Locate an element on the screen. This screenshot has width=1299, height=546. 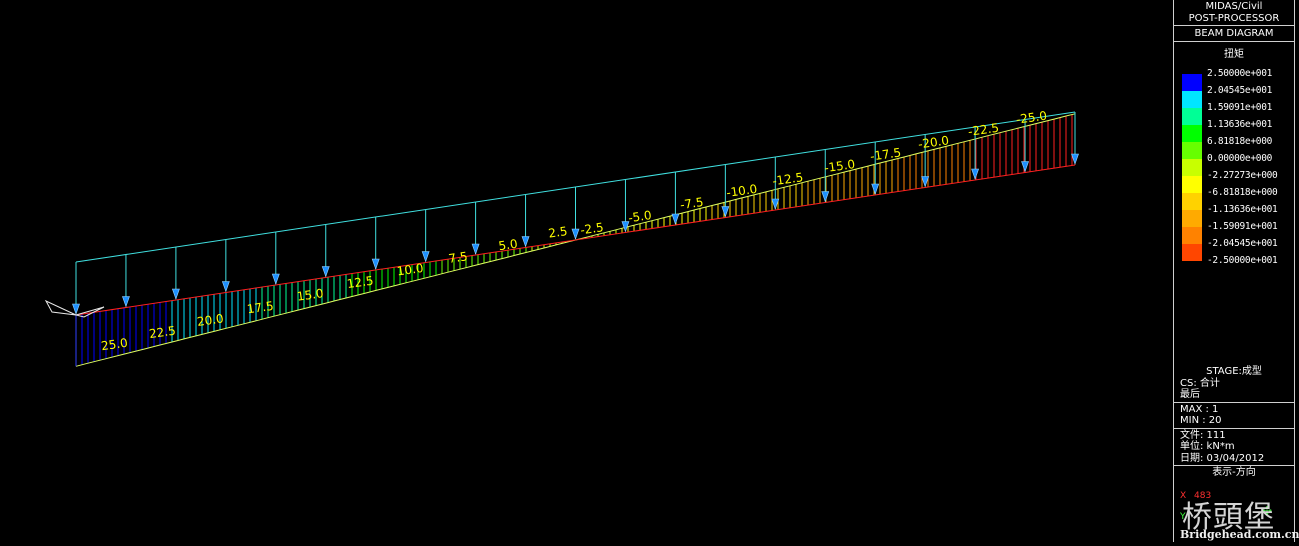
legend-value: -2.27273e+000 is located at coordinates (1242, 175).